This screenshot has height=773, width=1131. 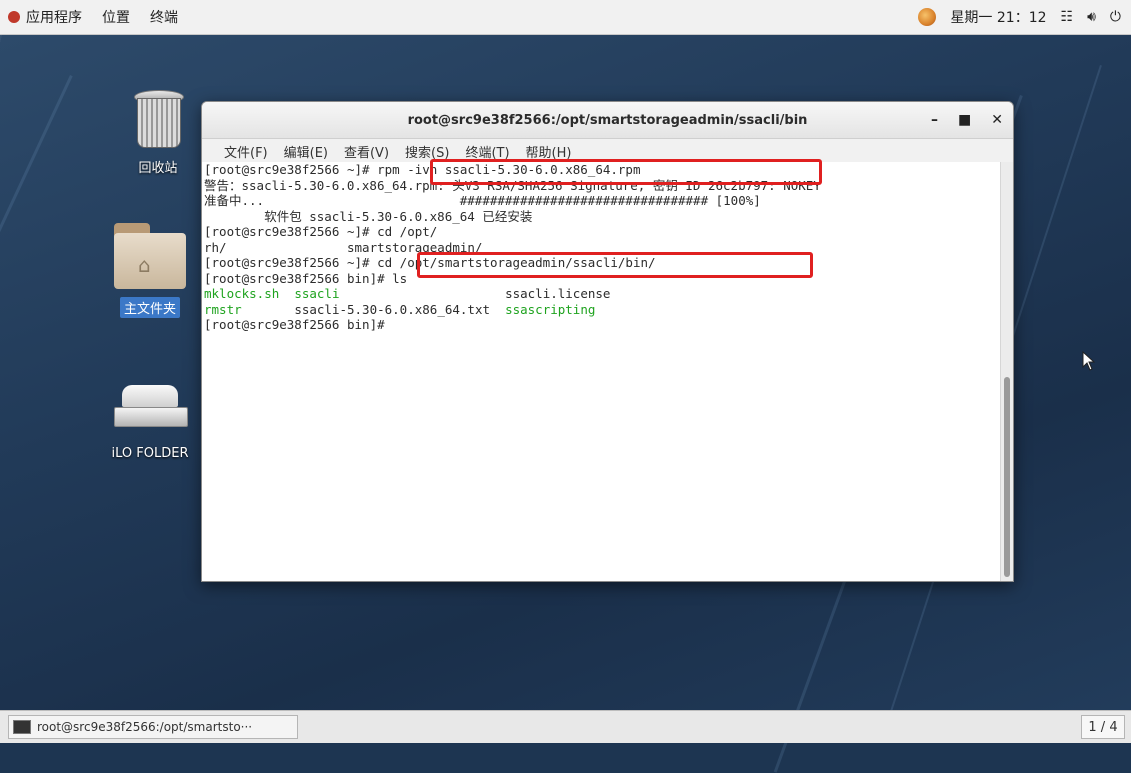 I want to click on applications-menu: 应用程序, so click(x=45, y=17).